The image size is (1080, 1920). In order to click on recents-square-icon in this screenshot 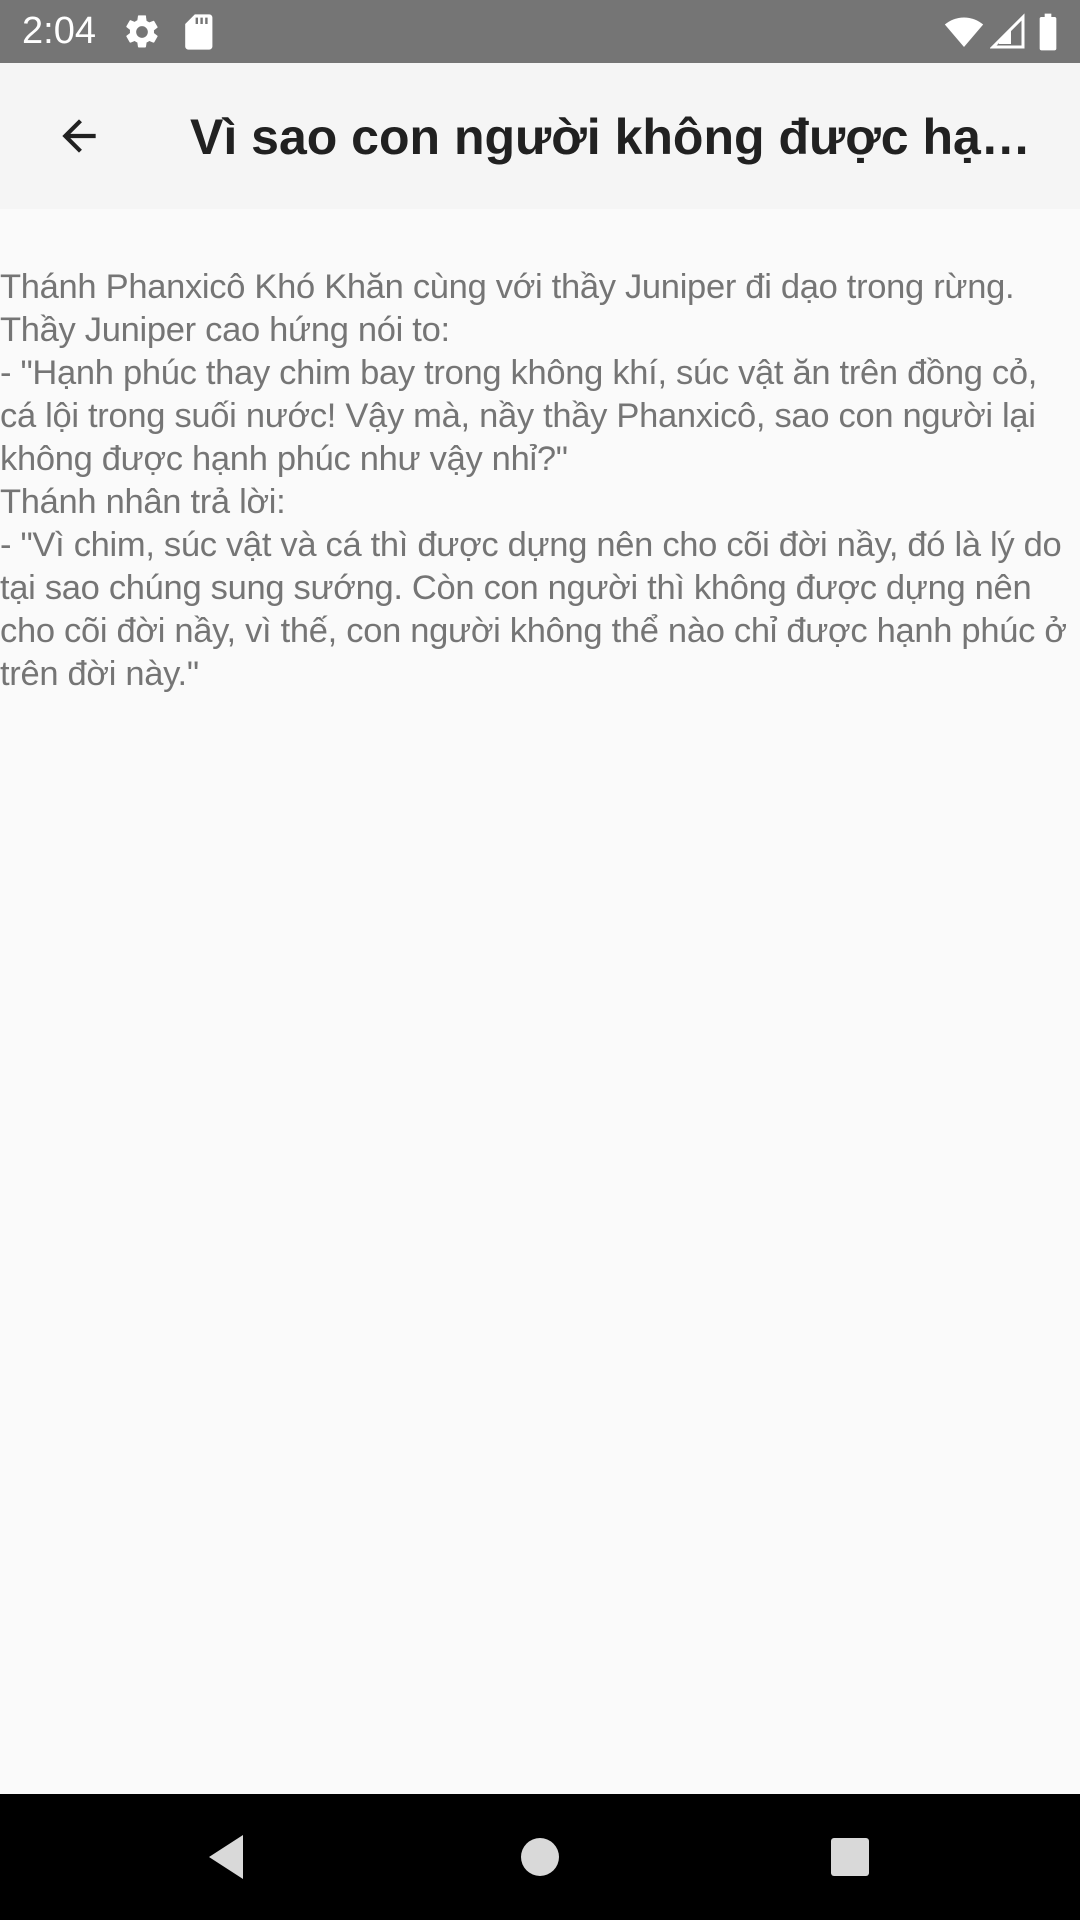, I will do `click(850, 1857)`.